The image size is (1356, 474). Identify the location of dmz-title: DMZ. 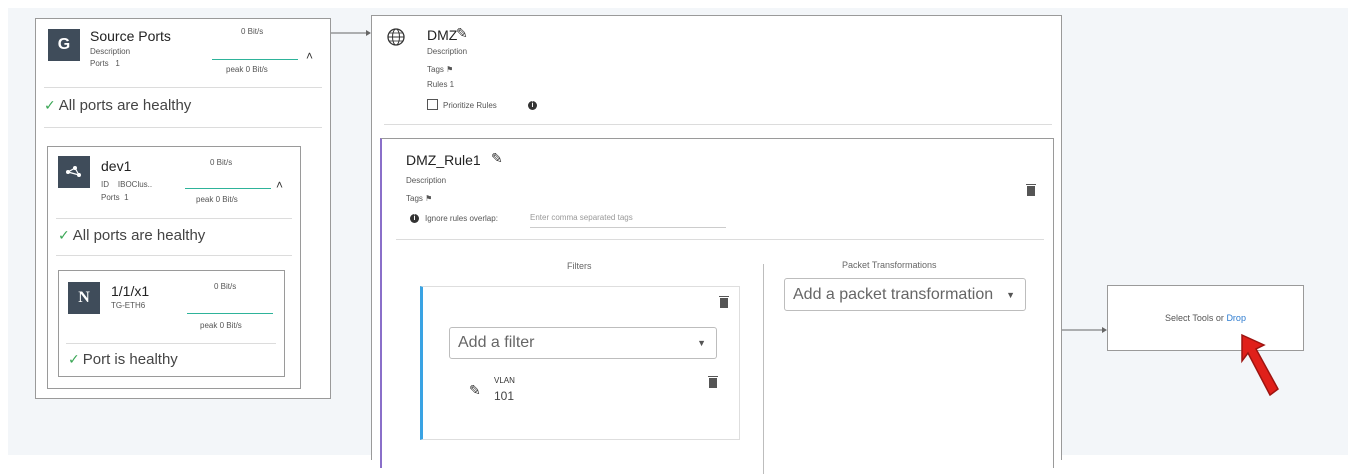
(442, 35).